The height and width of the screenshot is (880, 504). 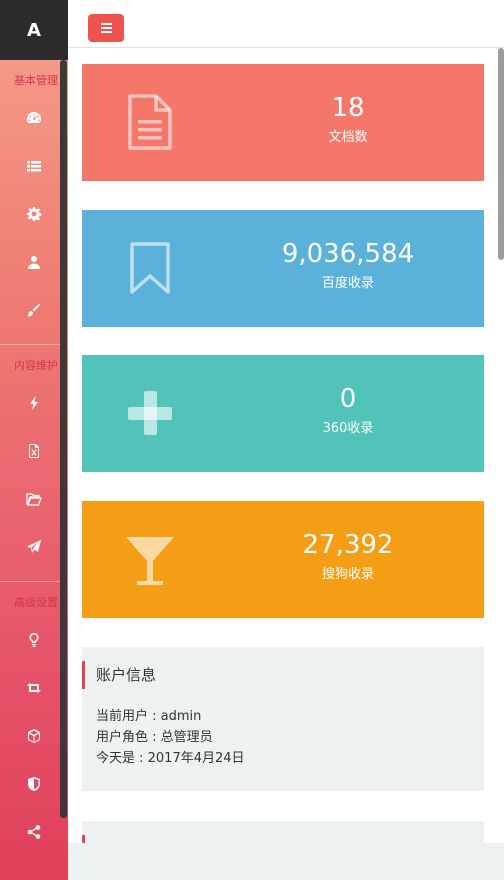 I want to click on cocktail-glass-icon, so click(x=150, y=561).